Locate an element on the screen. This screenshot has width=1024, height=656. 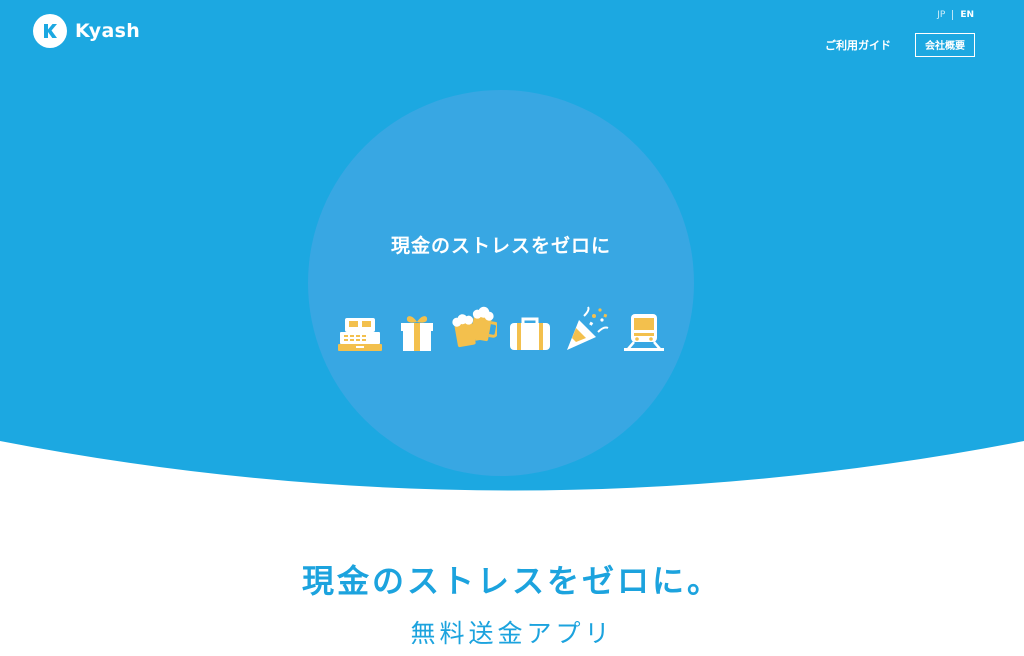
logo-text: Kyash is located at coordinates (108, 31).